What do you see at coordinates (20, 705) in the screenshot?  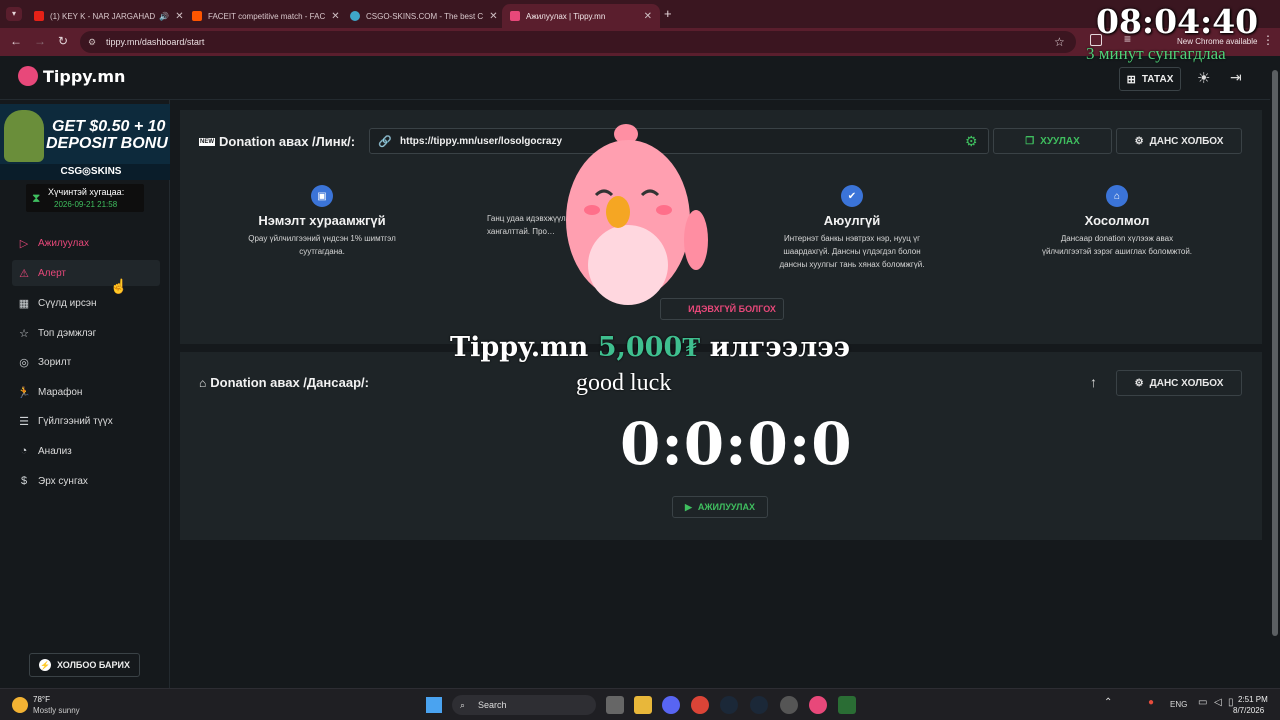 I see `weather-icon` at bounding box center [20, 705].